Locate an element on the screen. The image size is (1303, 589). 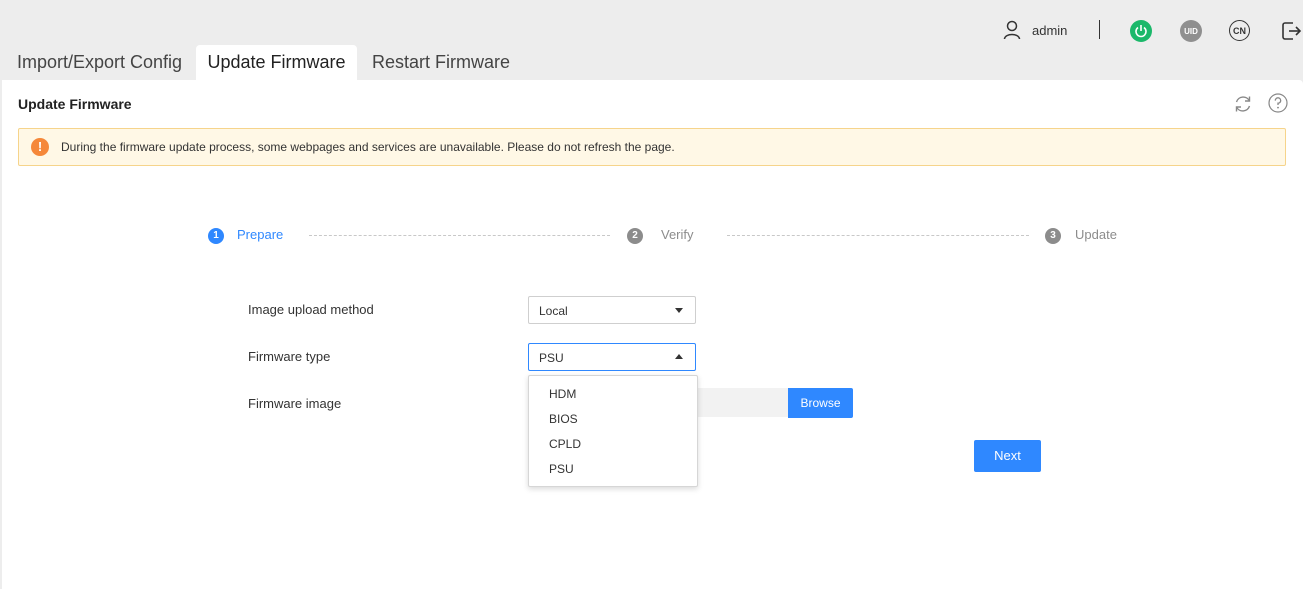
tab-update-firmware: Update Firmware is located at coordinates (276, 62).